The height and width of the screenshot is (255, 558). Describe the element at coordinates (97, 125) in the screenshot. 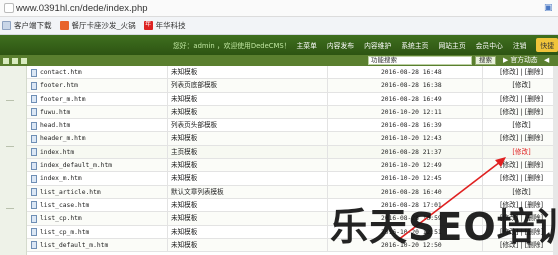

I see `file-name-cell: head.htm` at that location.